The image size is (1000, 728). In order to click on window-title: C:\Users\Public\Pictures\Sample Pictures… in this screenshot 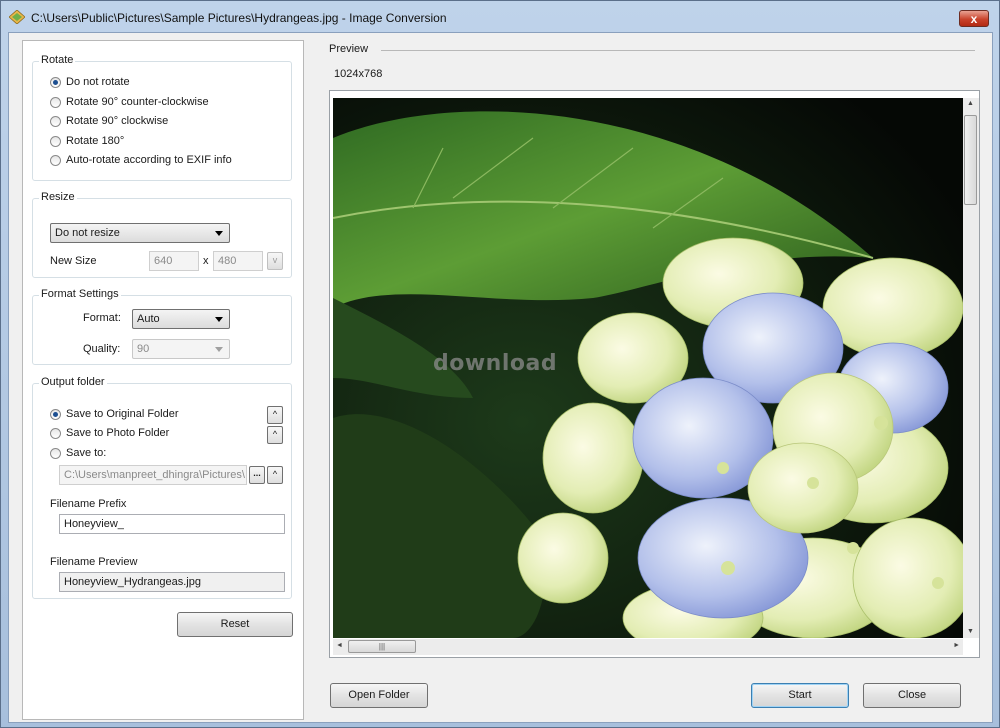, I will do `click(239, 18)`.